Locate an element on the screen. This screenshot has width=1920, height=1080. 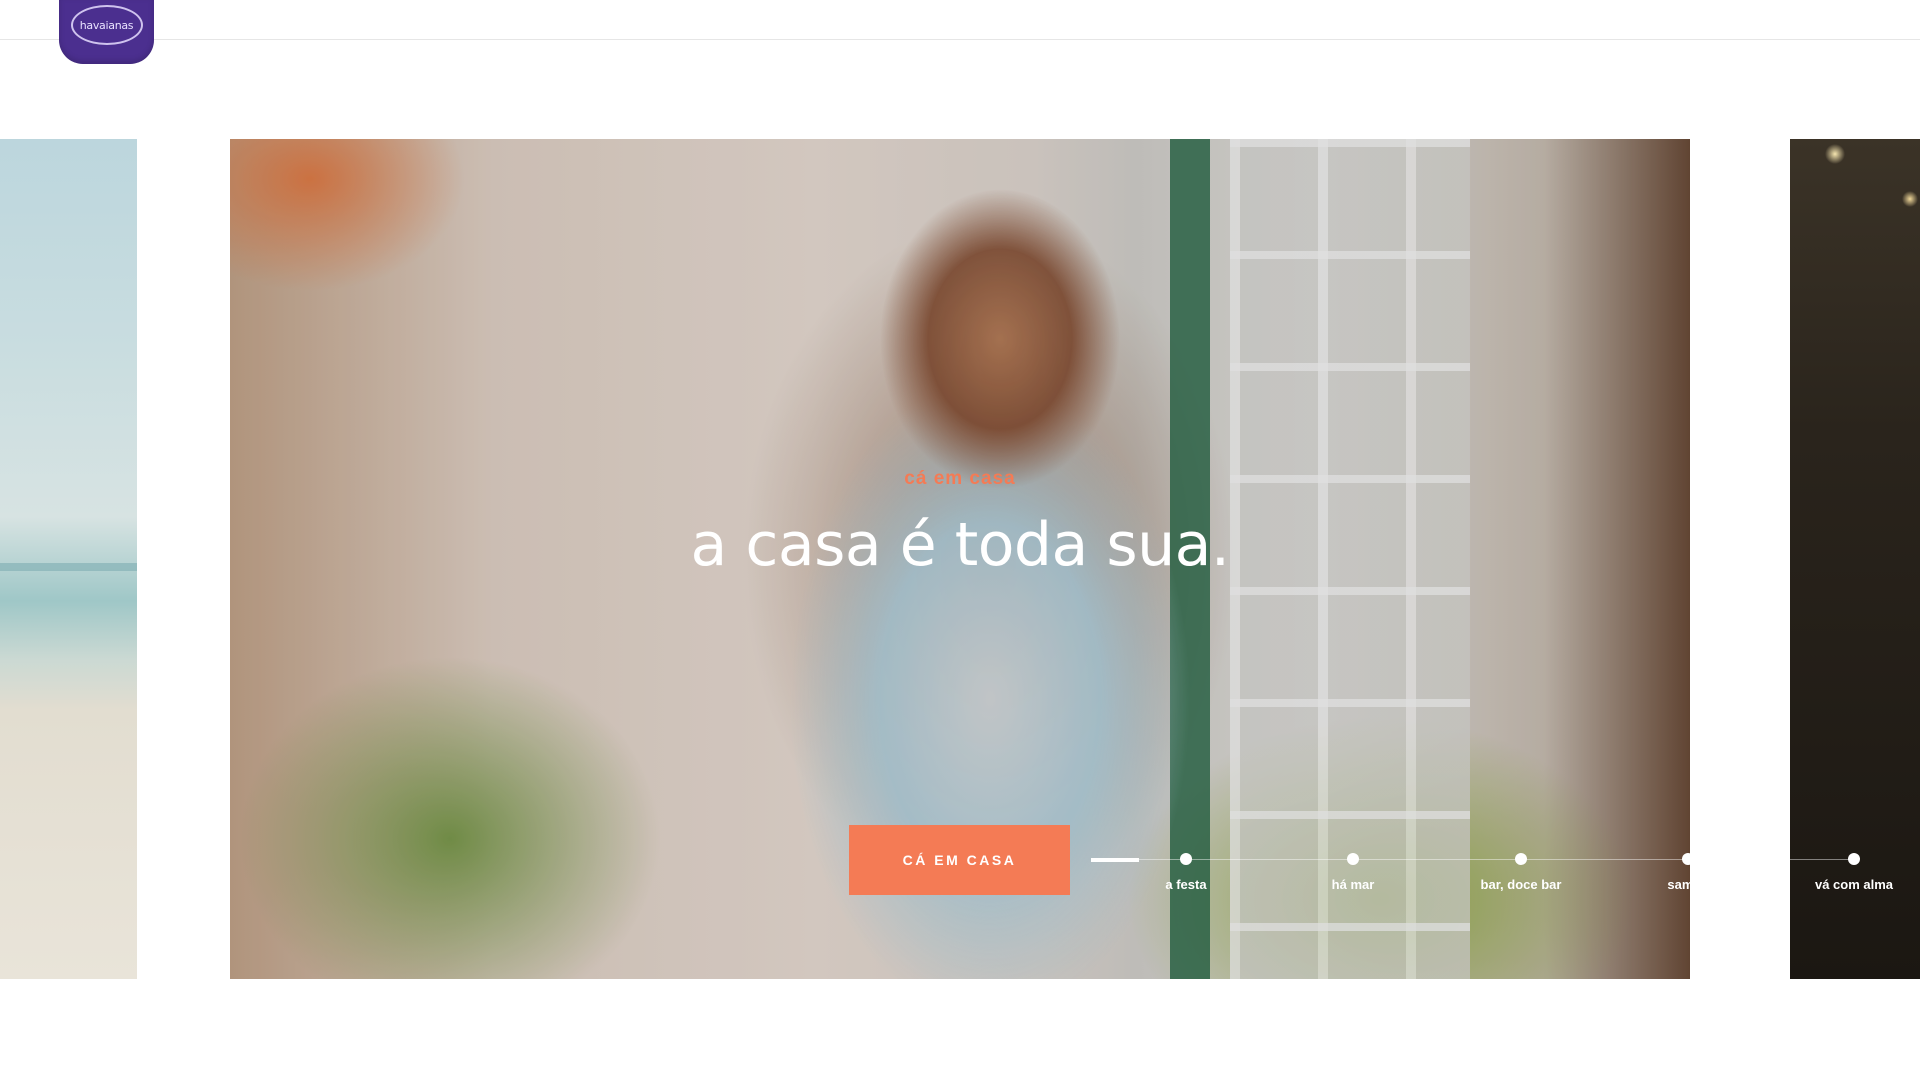
hero-kicker: cá em casa is located at coordinates (960, 478).